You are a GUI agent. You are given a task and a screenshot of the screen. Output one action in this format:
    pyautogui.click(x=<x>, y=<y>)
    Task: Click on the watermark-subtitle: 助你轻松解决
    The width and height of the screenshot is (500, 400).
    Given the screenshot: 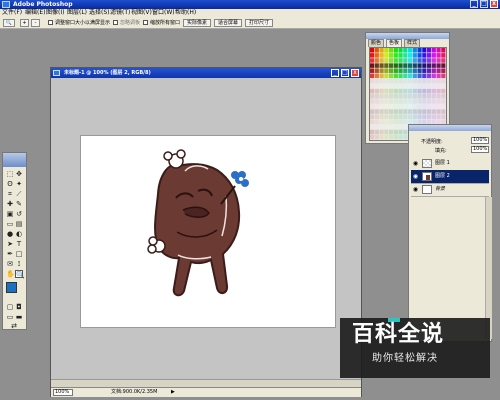 What is the action you would take?
    pyautogui.click(x=405, y=358)
    